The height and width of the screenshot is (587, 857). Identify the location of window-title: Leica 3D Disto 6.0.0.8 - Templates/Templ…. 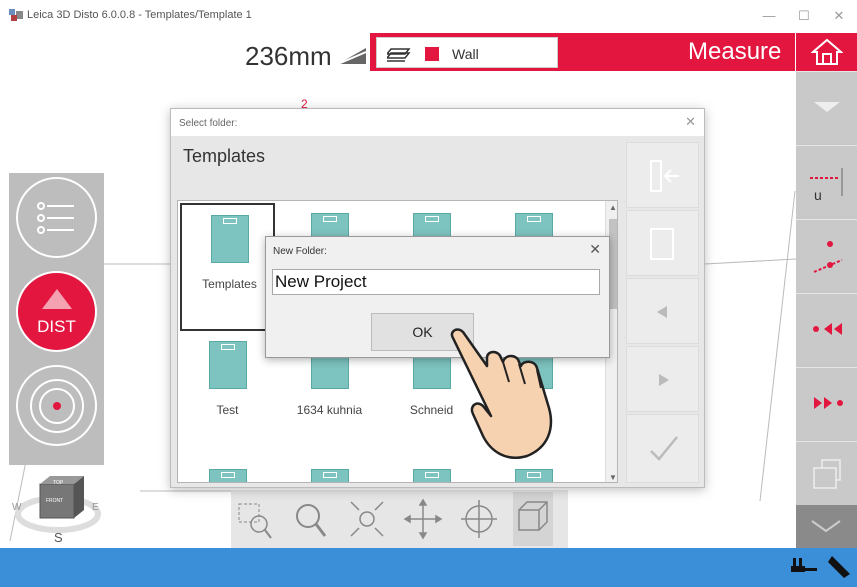
(139, 15).